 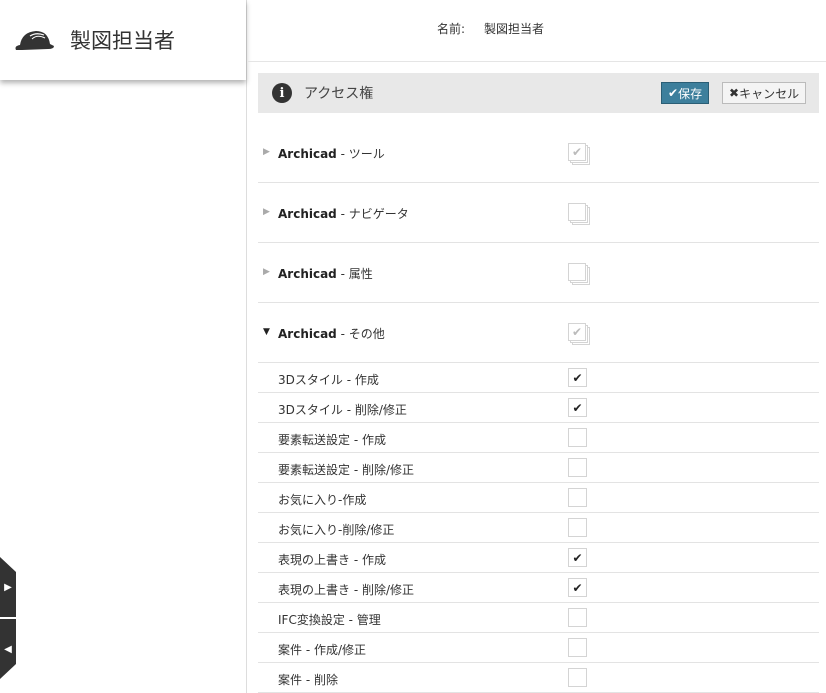 I want to click on permission-label: 要素転送設定 - 削除/修正, so click(x=346, y=470).